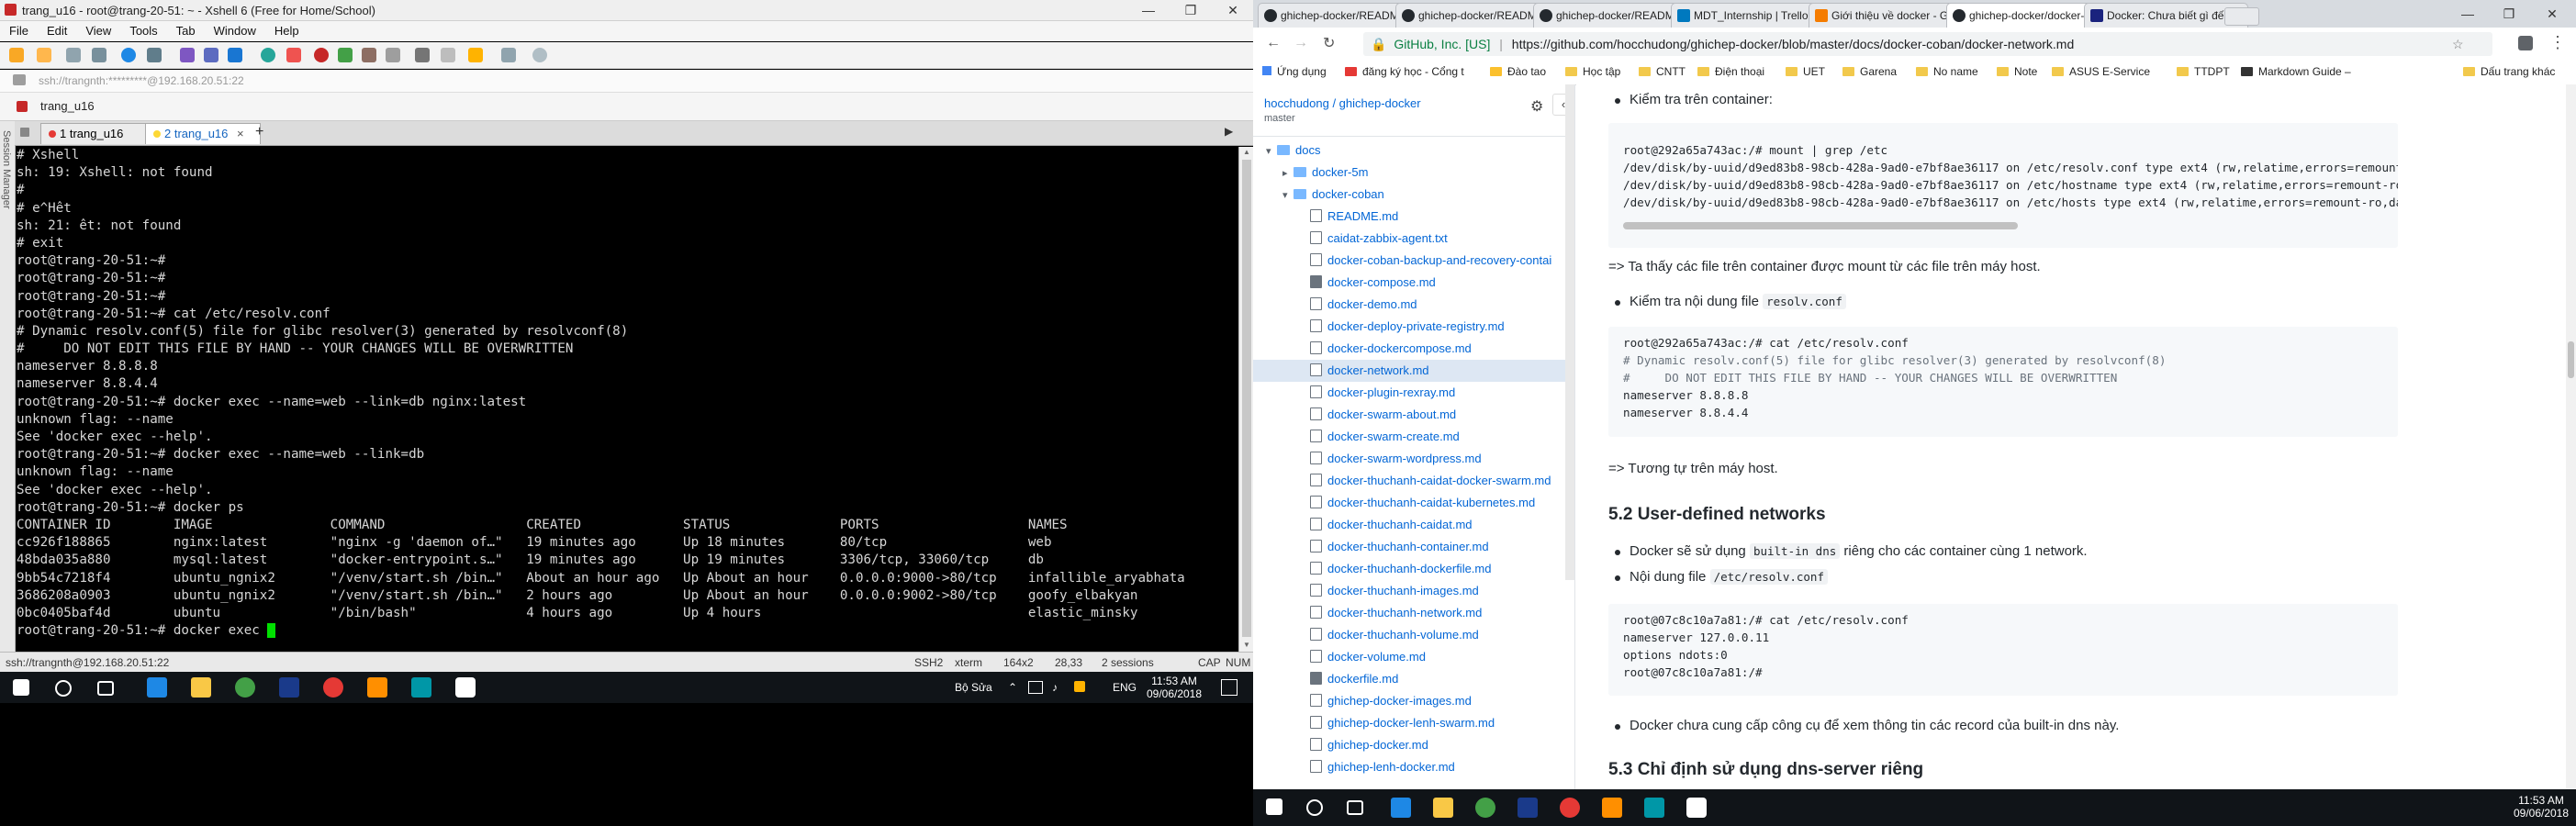  I want to click on tree-file: docker-thuchanh-dockerfile.md, so click(1409, 569).